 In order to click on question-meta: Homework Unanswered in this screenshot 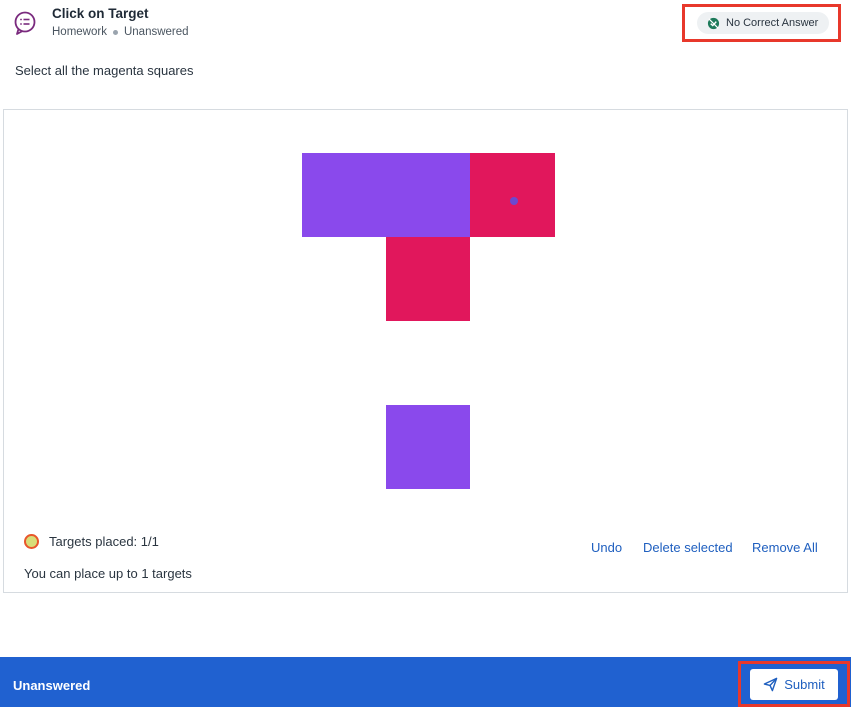, I will do `click(120, 32)`.